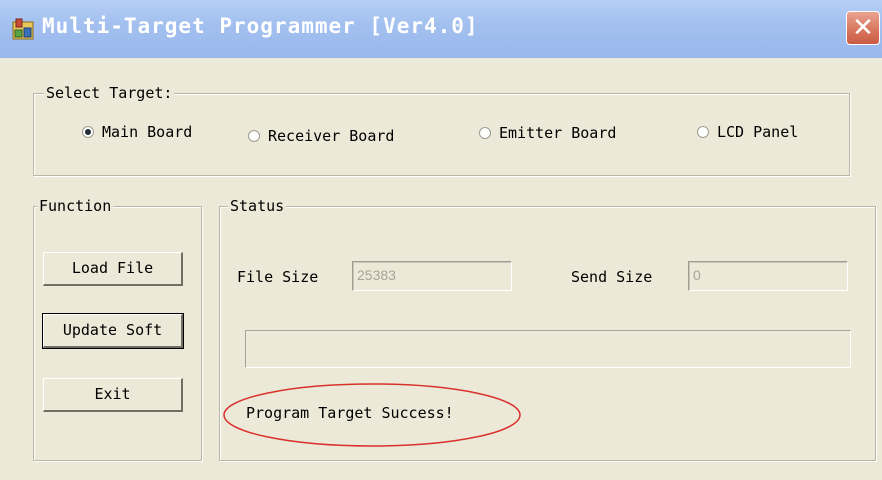 This screenshot has width=882, height=480. I want to click on close-icon: ✕, so click(863, 28).